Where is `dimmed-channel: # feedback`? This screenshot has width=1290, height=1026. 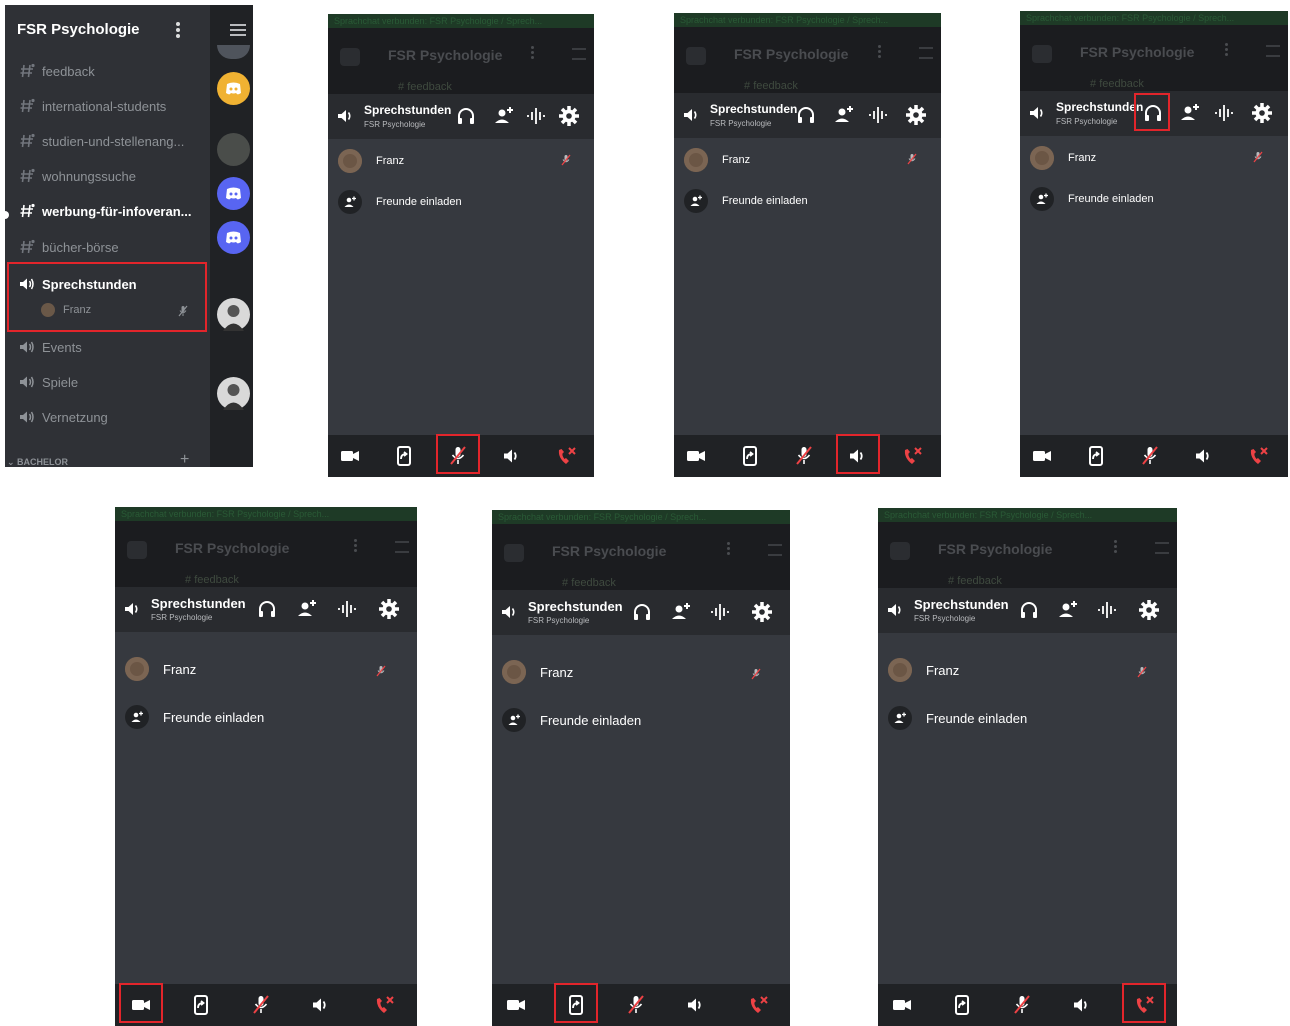
dimmed-channel: # feedback is located at coordinates (589, 583).